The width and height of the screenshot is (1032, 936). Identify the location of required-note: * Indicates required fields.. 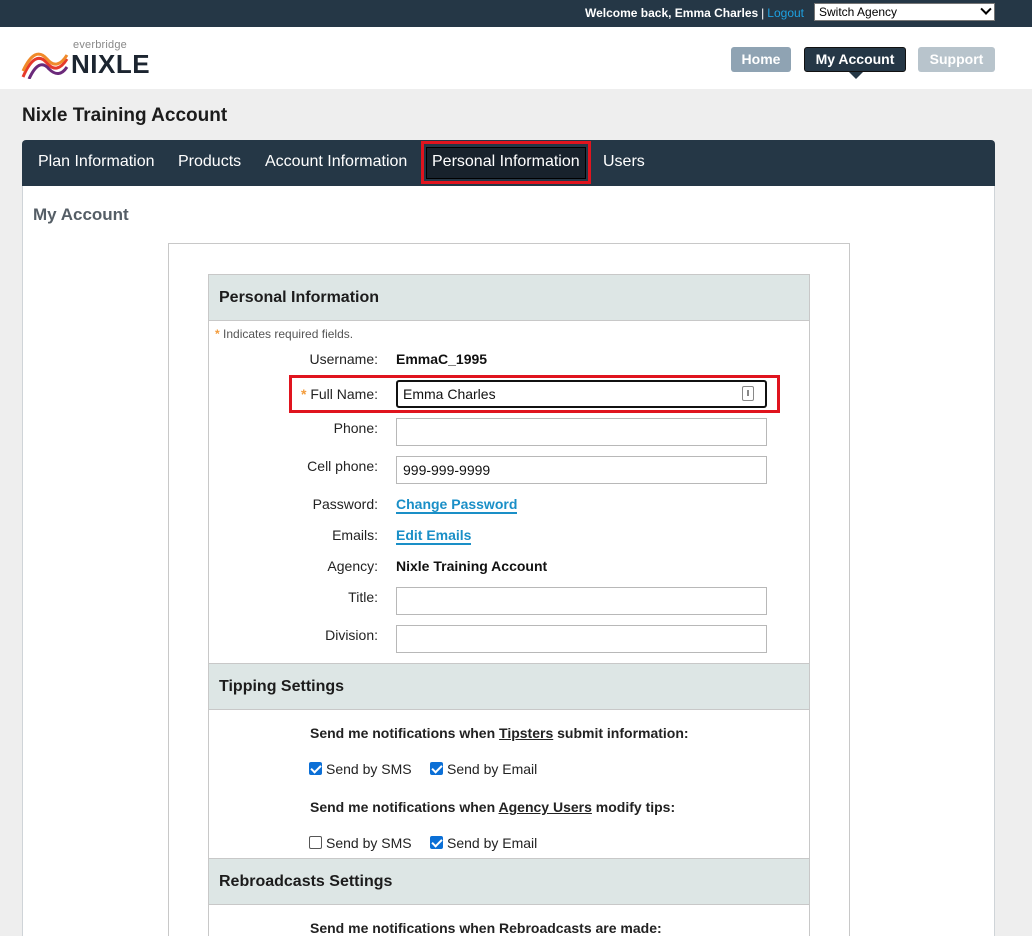
(284, 334).